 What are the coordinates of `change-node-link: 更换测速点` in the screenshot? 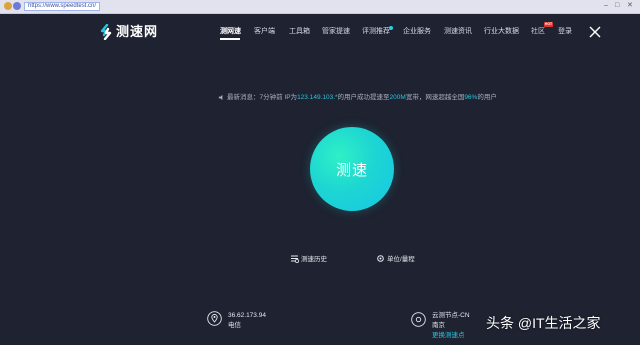 It's located at (448, 335).